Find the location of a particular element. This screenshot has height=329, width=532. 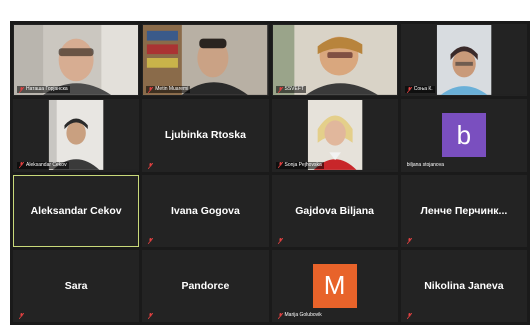

participant-tile: Ivana Gogova is located at coordinates (205, 210).